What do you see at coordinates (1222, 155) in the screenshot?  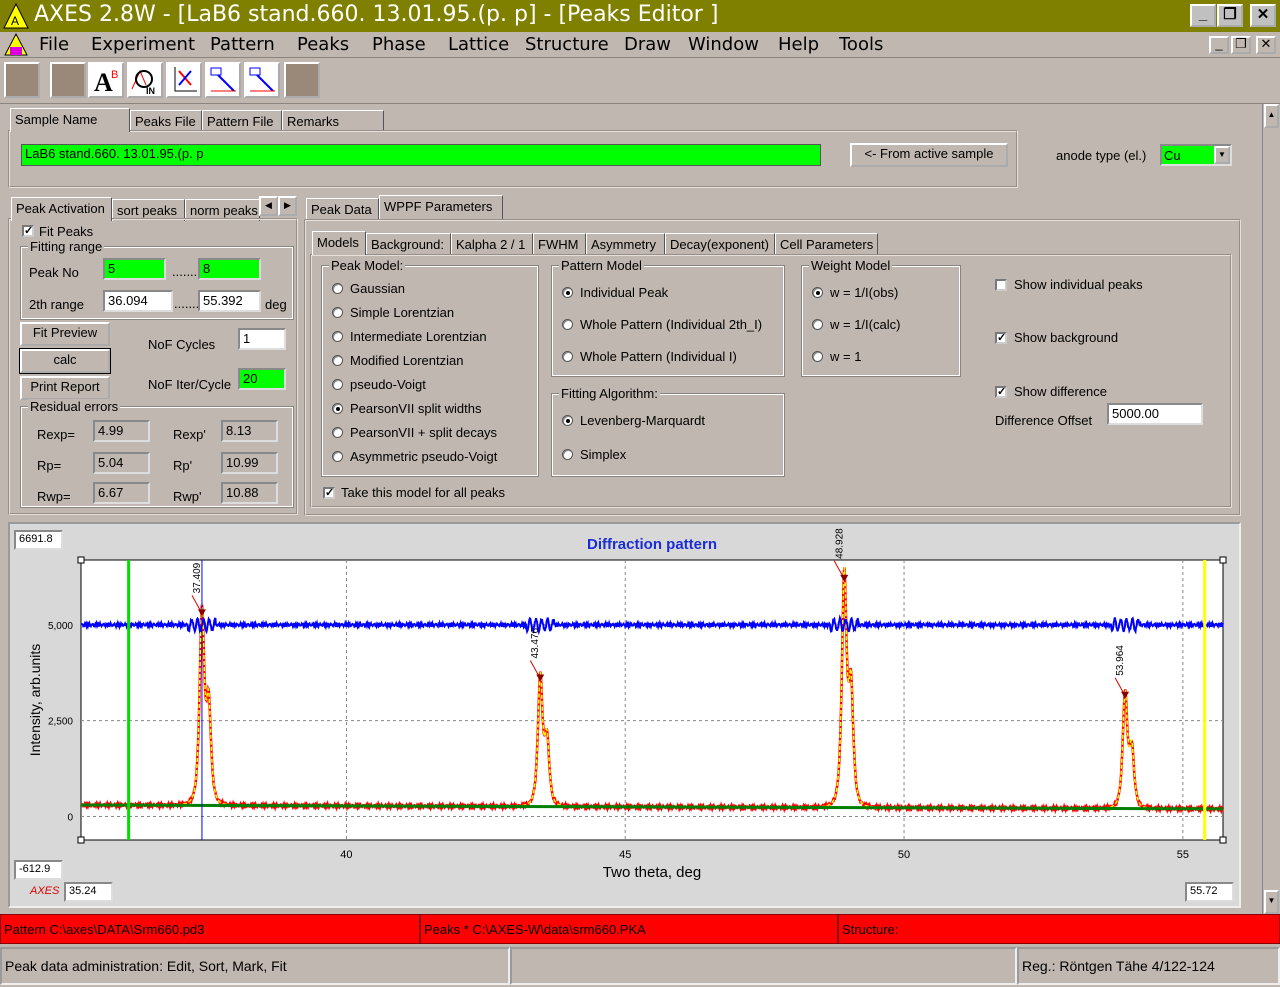 I see `dropdown-arrow-icon: ▼` at bounding box center [1222, 155].